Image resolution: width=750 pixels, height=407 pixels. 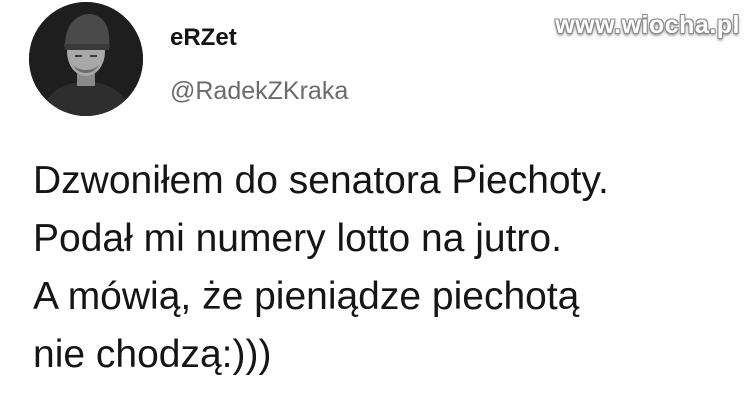 I want to click on site-watermark: www.wiocha.pl, so click(x=647, y=25).